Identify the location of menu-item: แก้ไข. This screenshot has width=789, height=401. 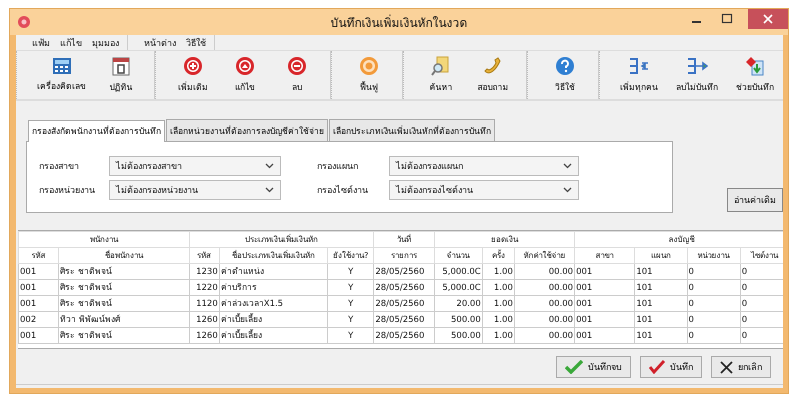
(71, 43).